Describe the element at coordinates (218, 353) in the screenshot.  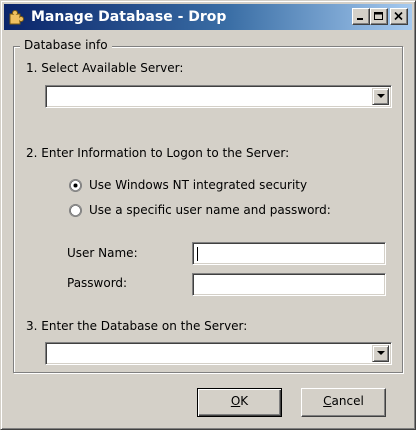
I see `database-select` at that location.